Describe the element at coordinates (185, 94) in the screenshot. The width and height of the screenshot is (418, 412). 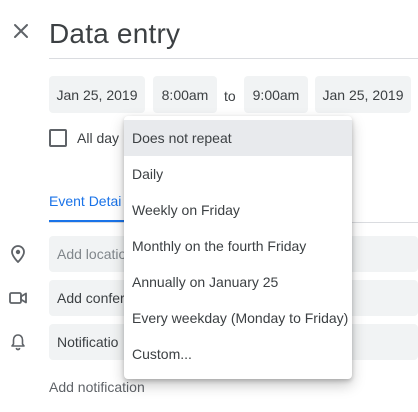
I see `start-time-chip: 8:00am` at that location.